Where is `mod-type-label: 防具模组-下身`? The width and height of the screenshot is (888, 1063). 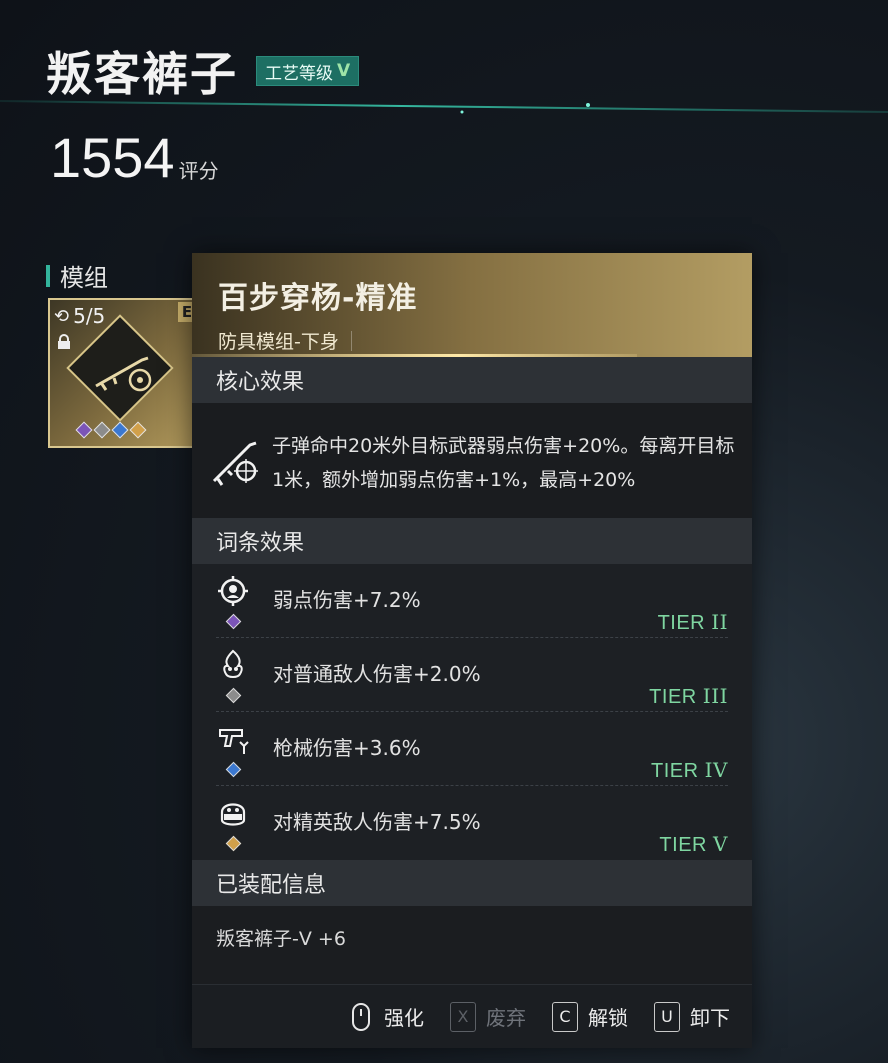 mod-type-label: 防具模组-下身 is located at coordinates (278, 342).